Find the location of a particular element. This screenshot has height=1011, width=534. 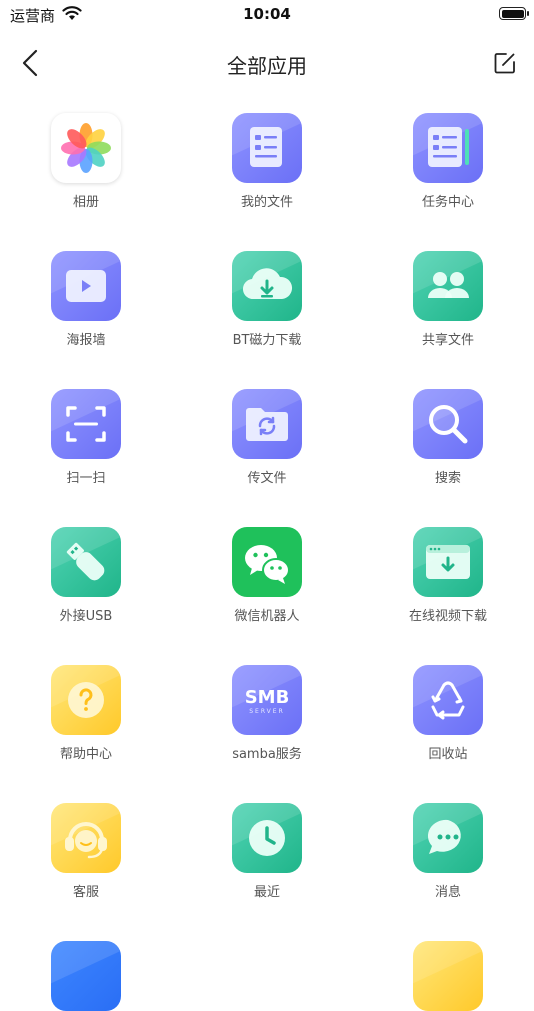

headset-icon is located at coordinates (86, 838).